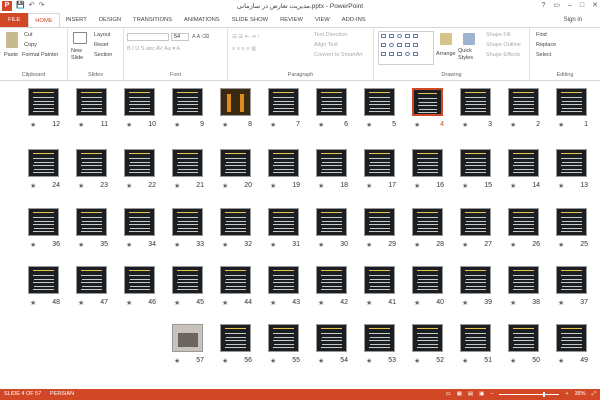  Describe the element at coordinates (244, 49) in the screenshot. I see `align-icons: ≡ ≡ ≡ ≡ ▥` at that location.